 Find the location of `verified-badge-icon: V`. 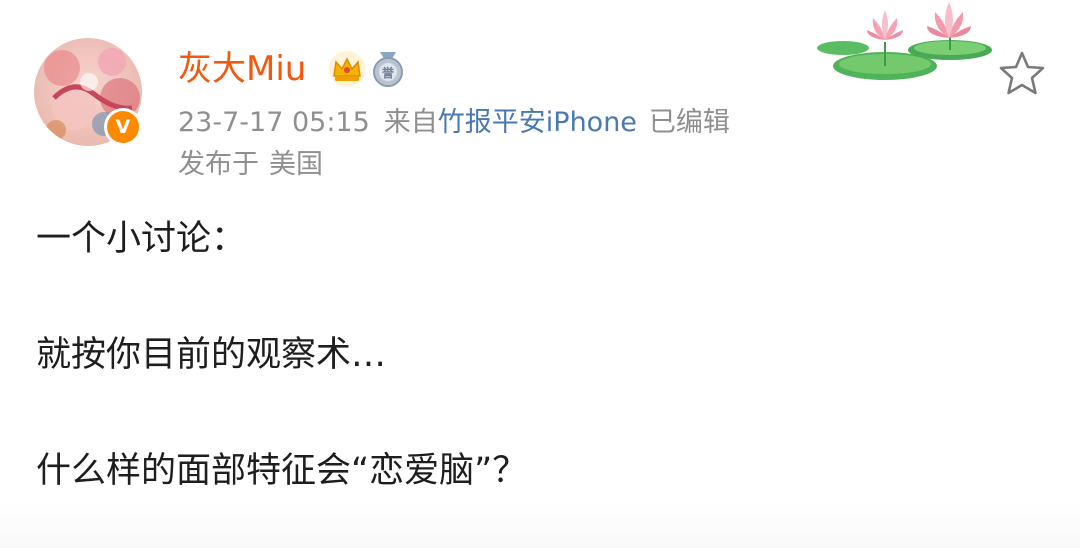

verified-badge-icon: V is located at coordinates (123, 127).